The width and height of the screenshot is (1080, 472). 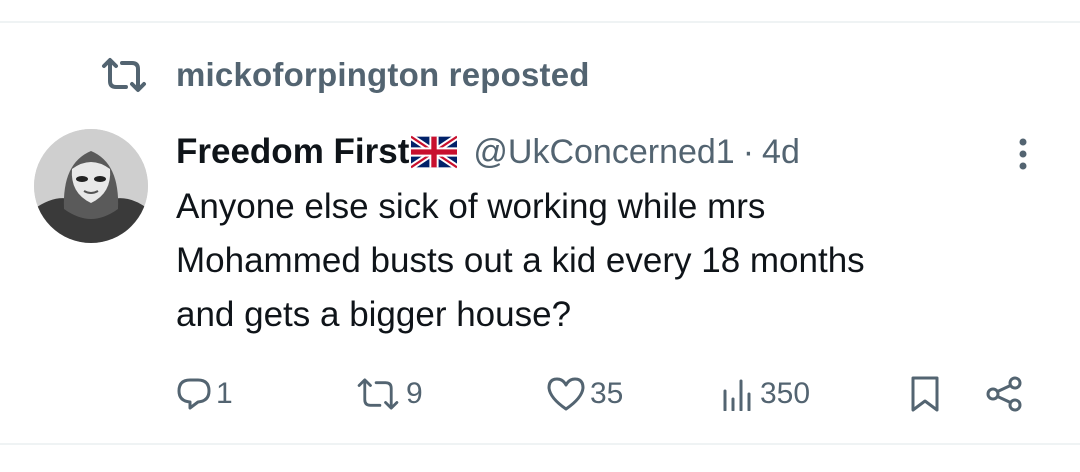 I want to click on timestamp: 4d, so click(x=781, y=152).